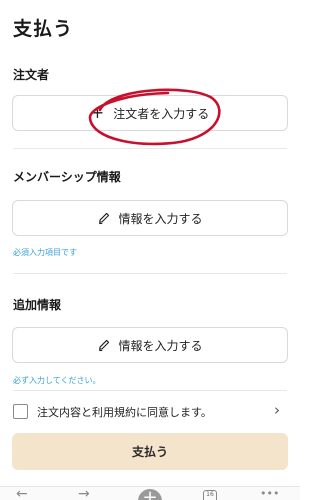 This screenshot has width=320, height=500. I want to click on membership-helper-text: 必須入力項目です, so click(45, 252).